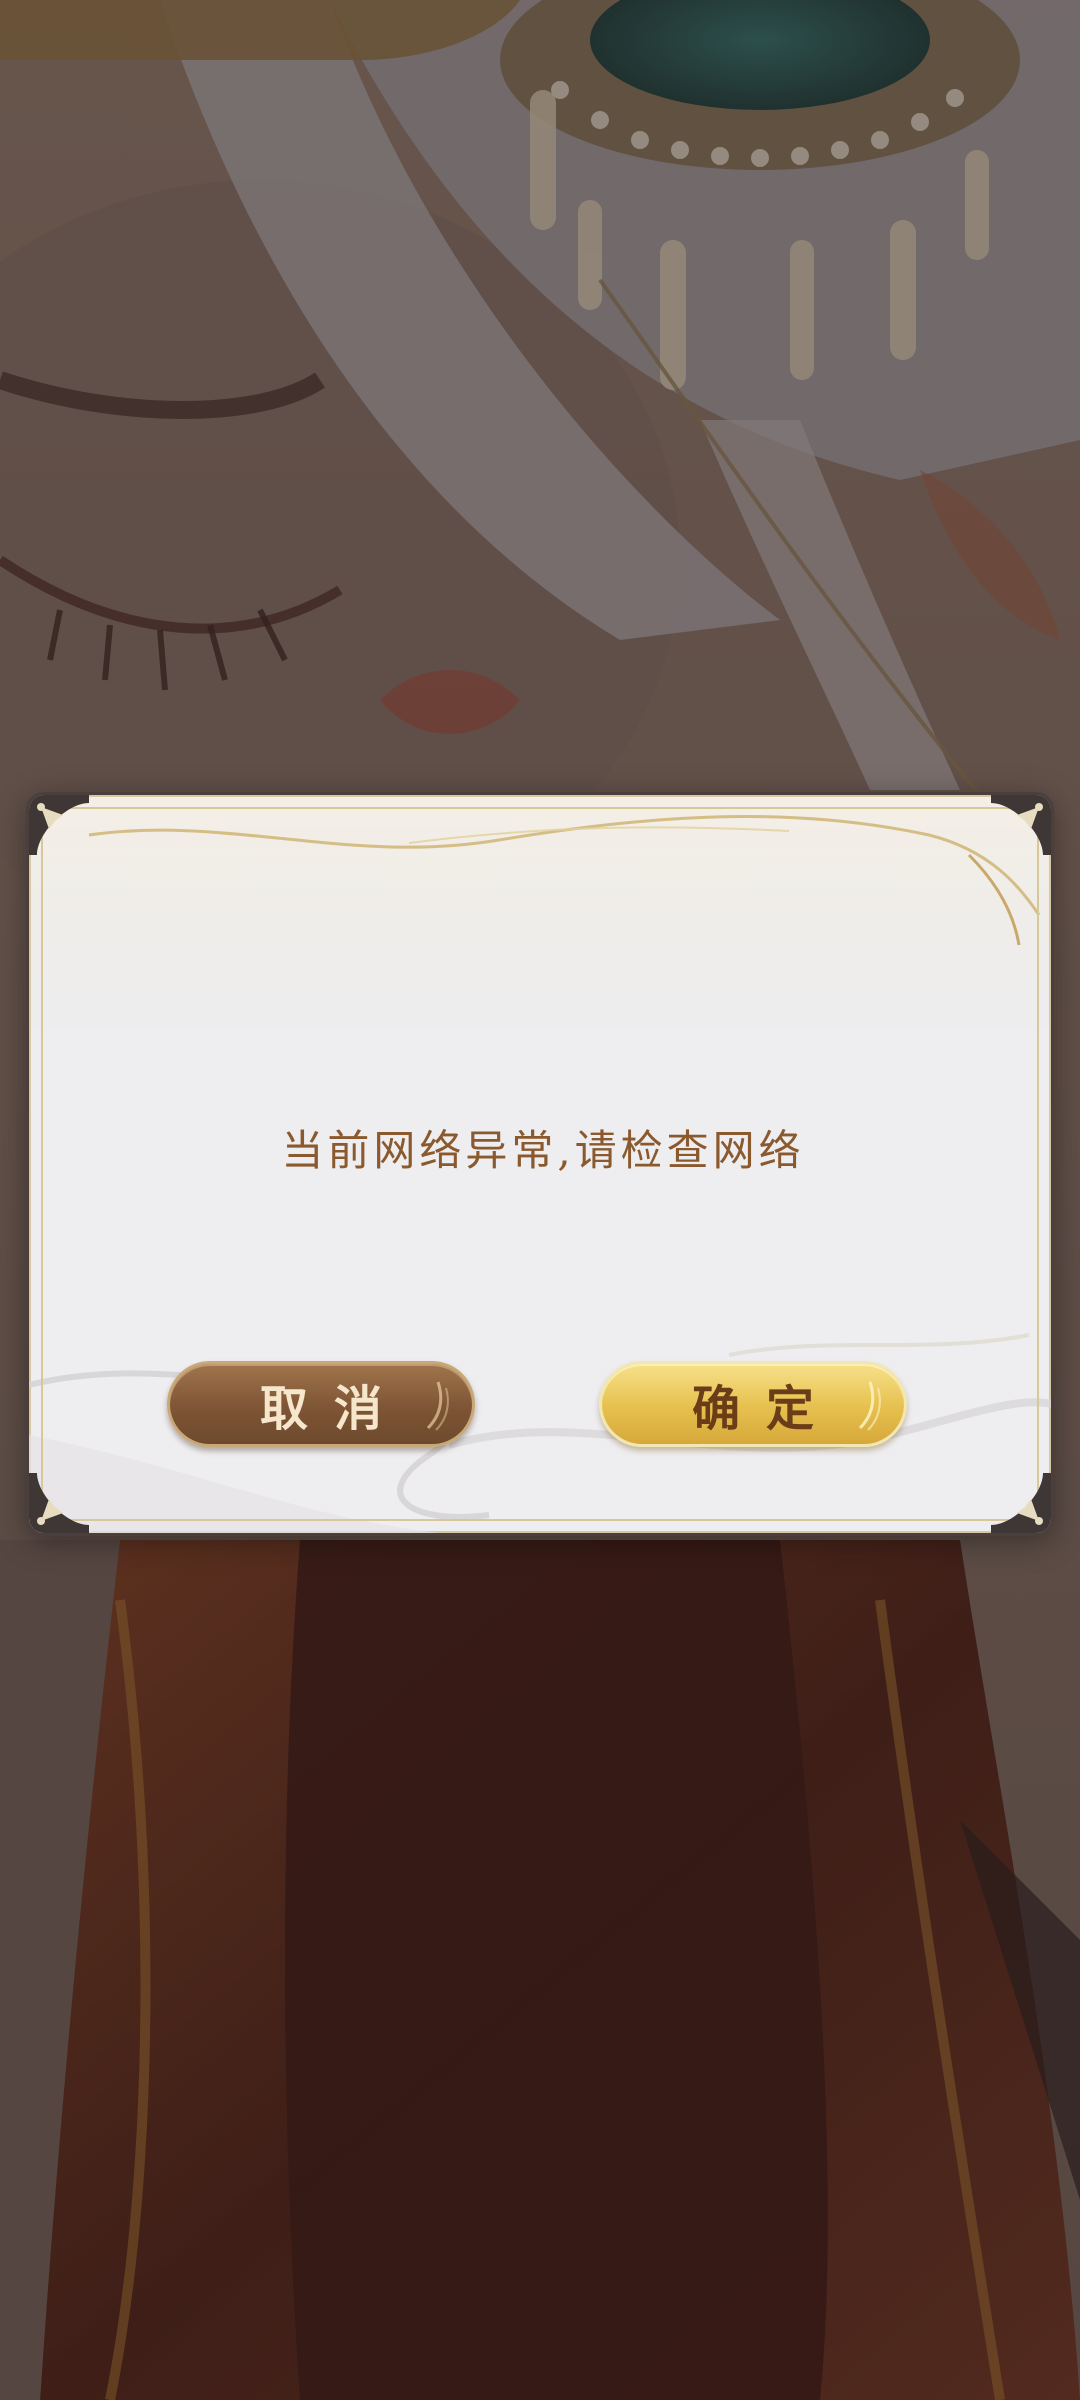  I want to click on error-message: 当前网络异常,请检查网络, so click(543, 1150).